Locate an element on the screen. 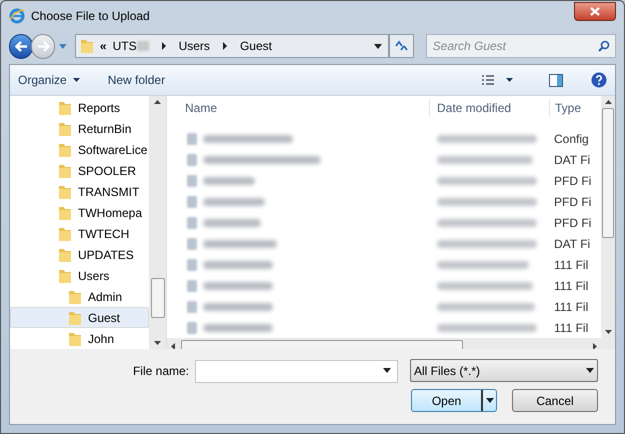 This screenshot has height=434, width=625. refresh-arrows-icon is located at coordinates (401, 46).